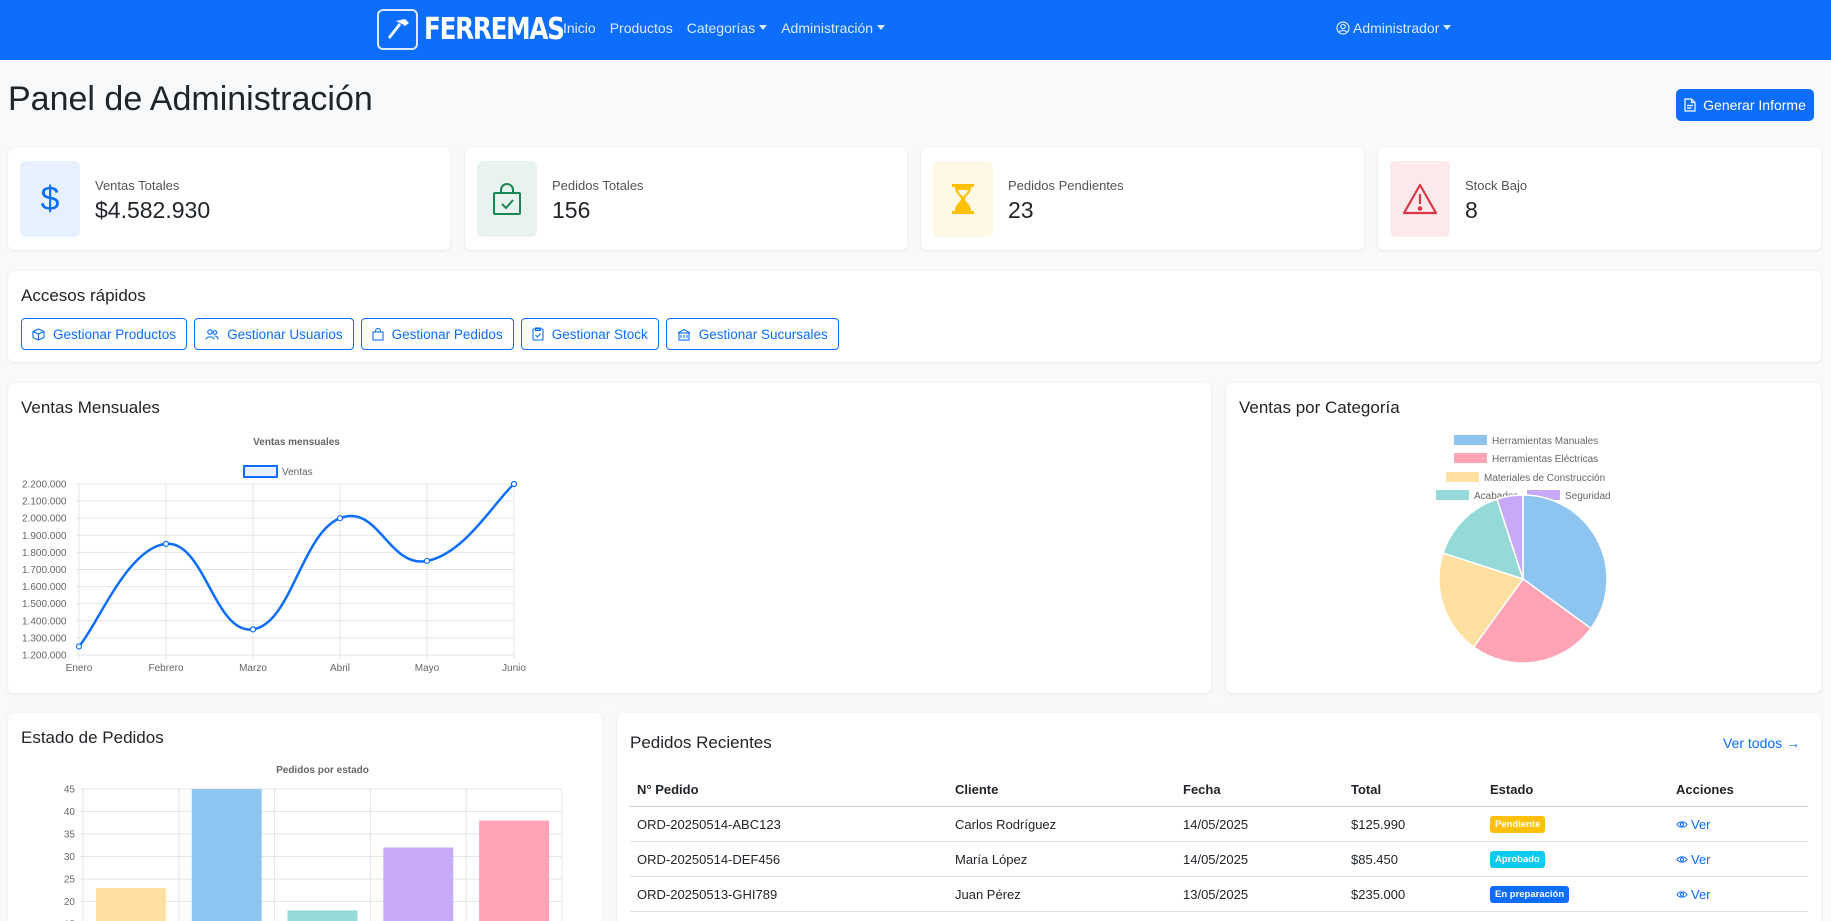 The width and height of the screenshot is (1831, 921). Describe the element at coordinates (727, 28) in the screenshot. I see `nav-dropdown-categorias: Categorías` at that location.